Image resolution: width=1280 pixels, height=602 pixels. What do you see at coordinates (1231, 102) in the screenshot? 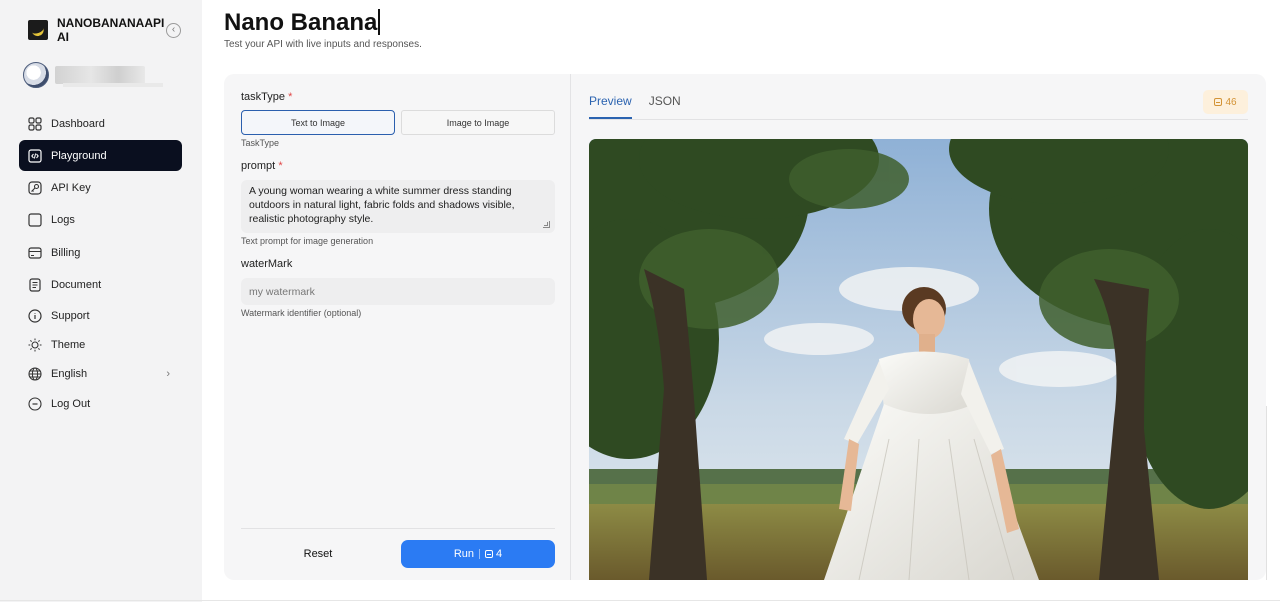
I see `credit-balance: 46` at bounding box center [1231, 102].